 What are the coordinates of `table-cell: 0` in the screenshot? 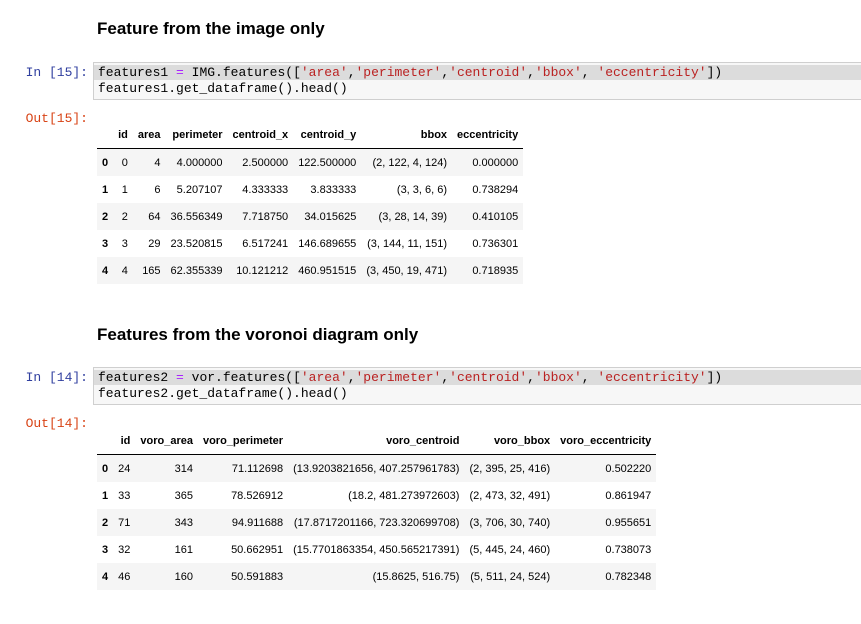 It's located at (124, 162).